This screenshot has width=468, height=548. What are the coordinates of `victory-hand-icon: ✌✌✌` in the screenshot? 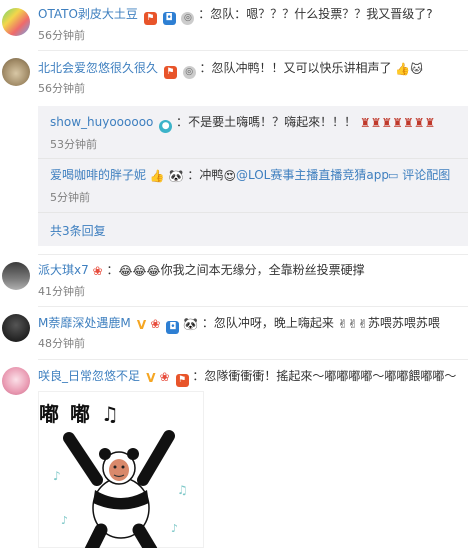 It's located at (352, 324).